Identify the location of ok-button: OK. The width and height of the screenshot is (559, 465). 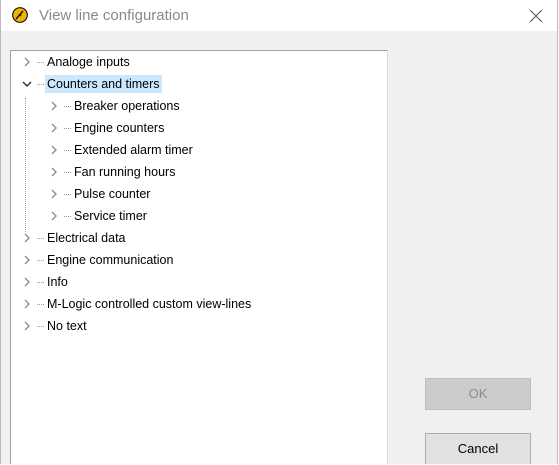
(478, 394).